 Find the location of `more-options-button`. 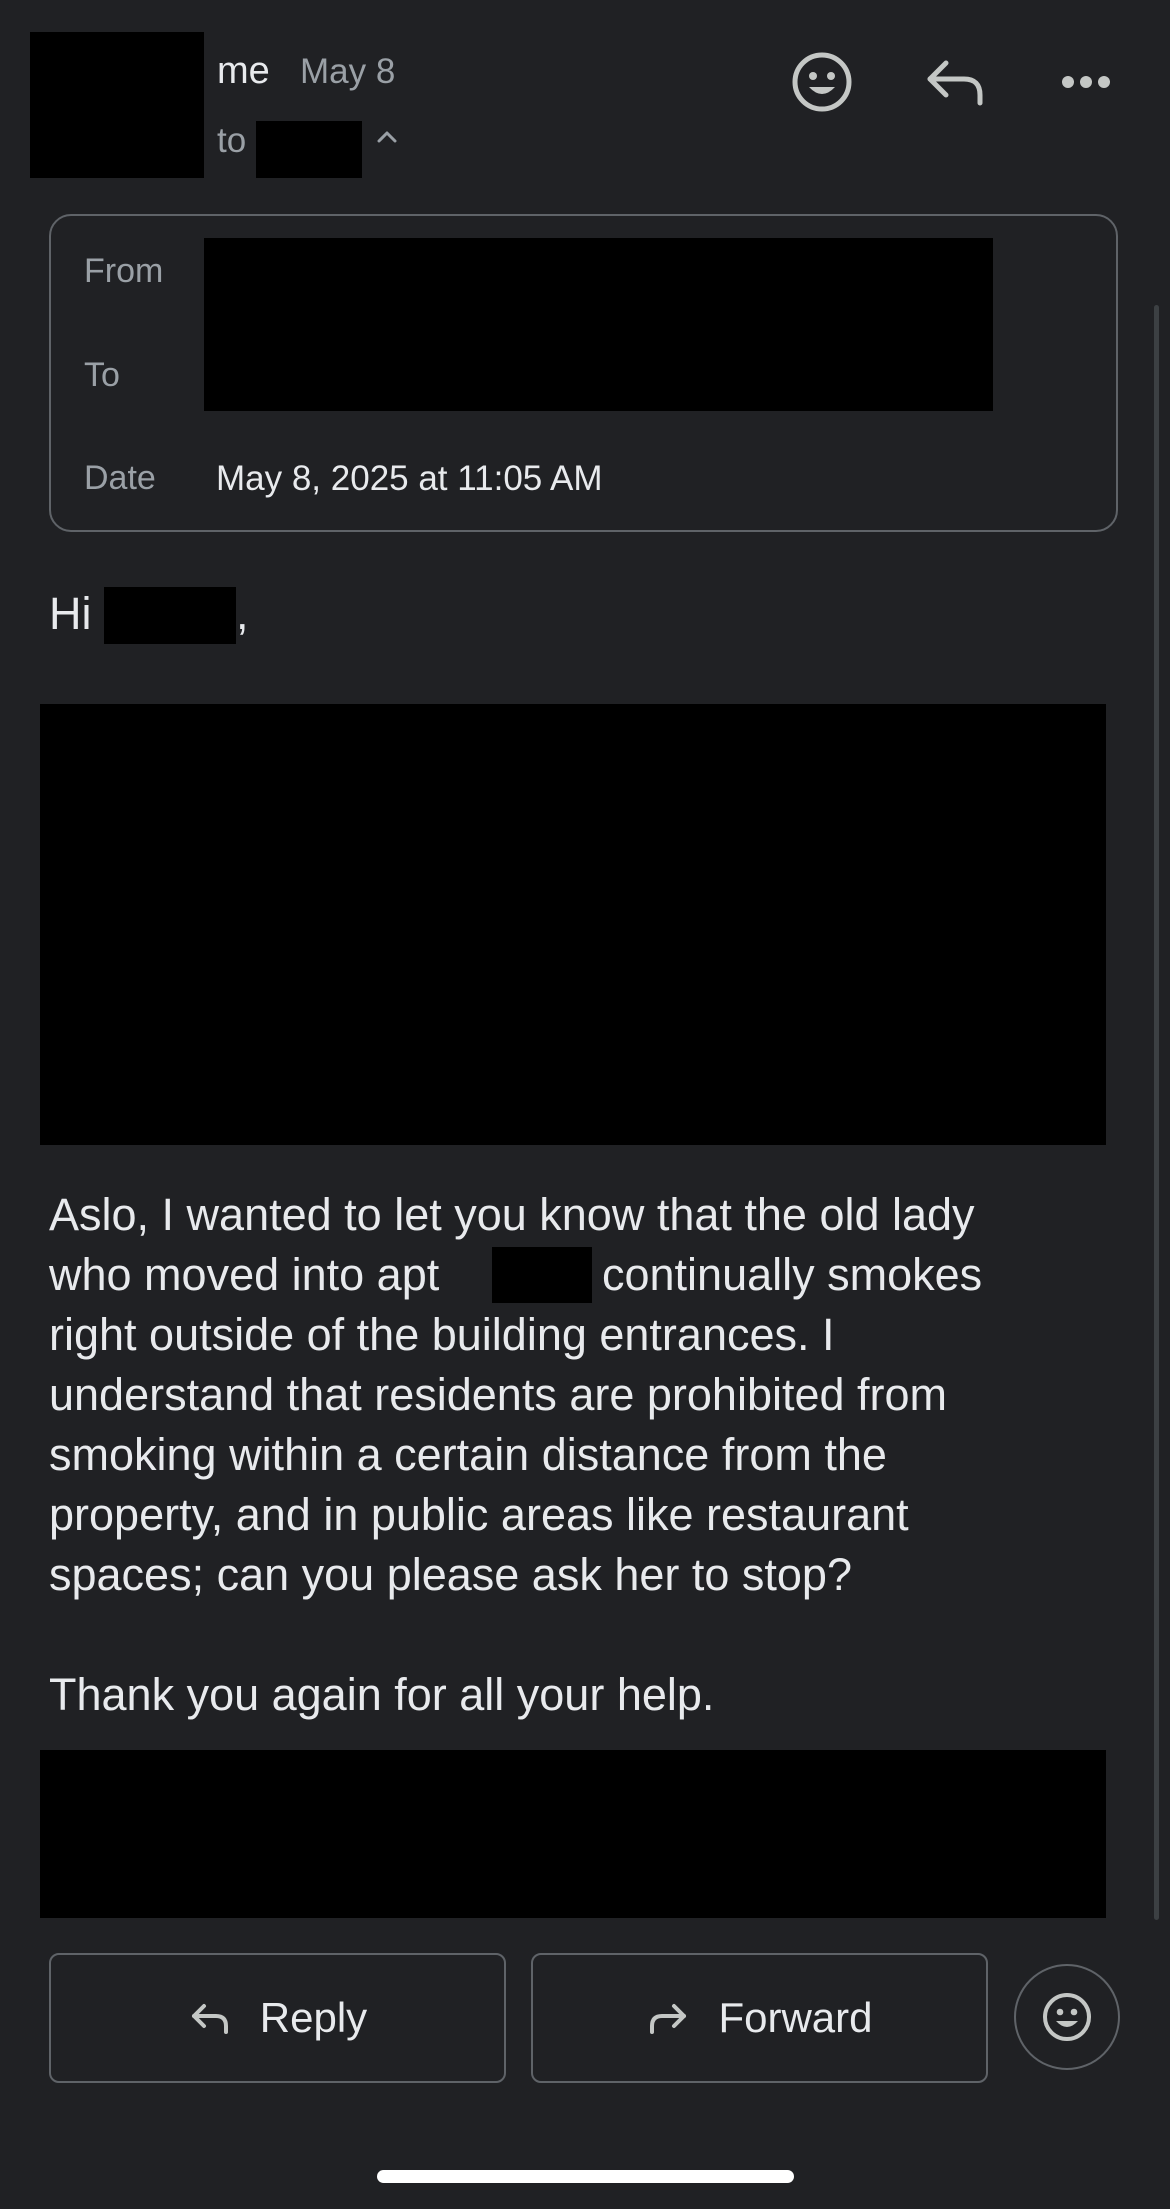

more-options-button is located at coordinates (1086, 82).